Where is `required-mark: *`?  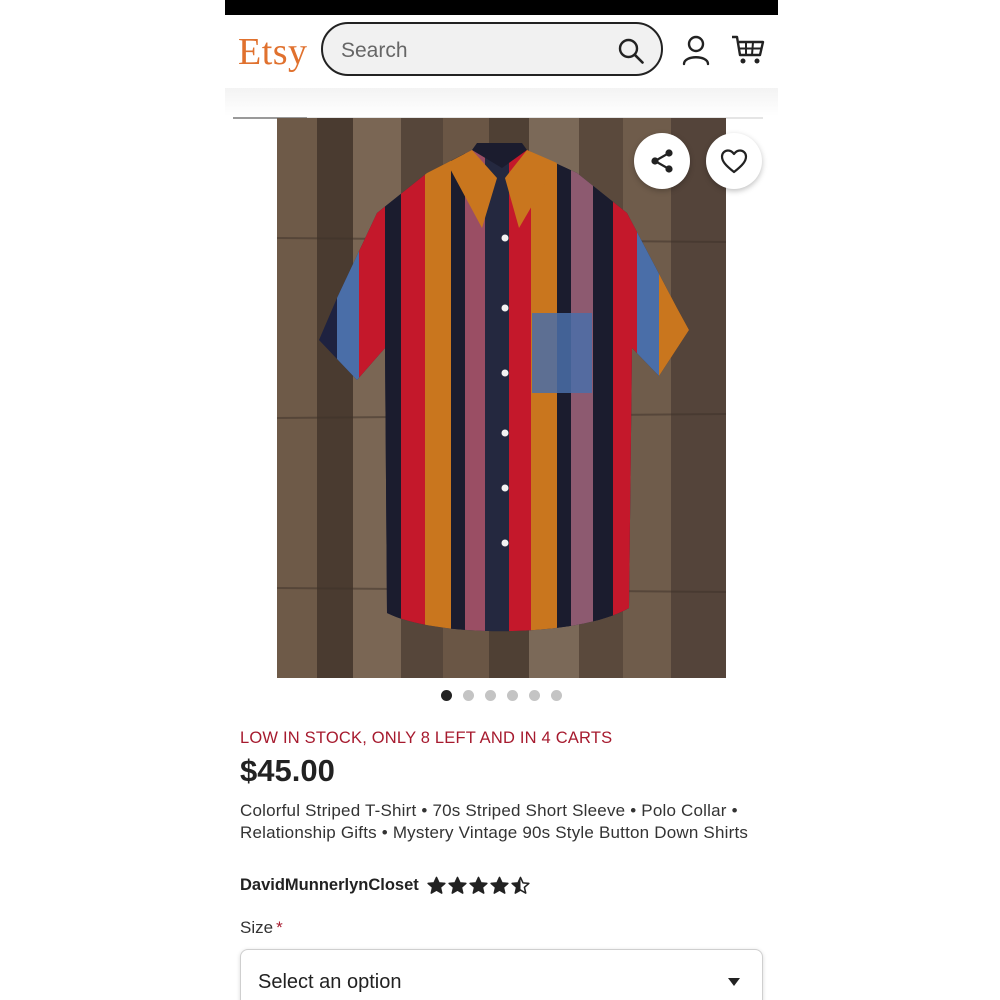 required-mark: * is located at coordinates (279, 927).